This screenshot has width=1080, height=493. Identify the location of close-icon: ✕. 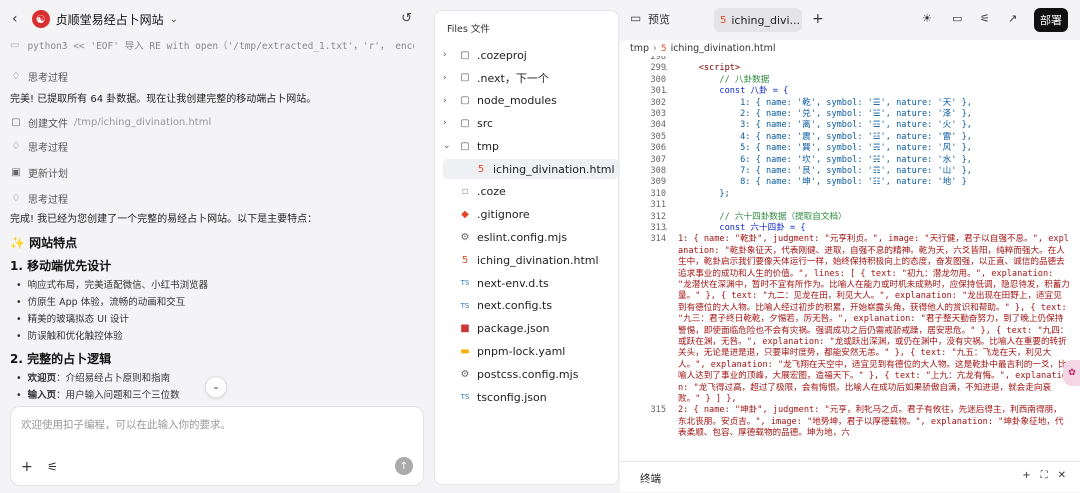
(1062, 475).